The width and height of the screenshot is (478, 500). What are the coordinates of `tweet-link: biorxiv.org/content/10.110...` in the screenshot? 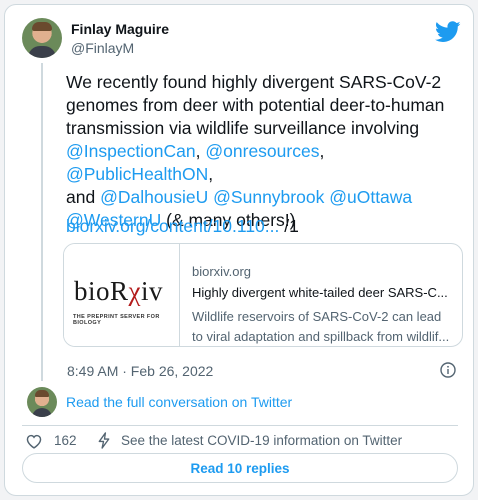 It's located at (172, 226).